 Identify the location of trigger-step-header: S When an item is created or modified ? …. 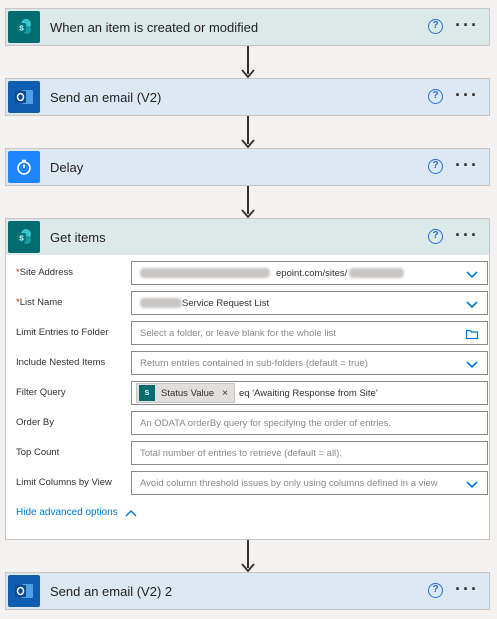
(247, 27).